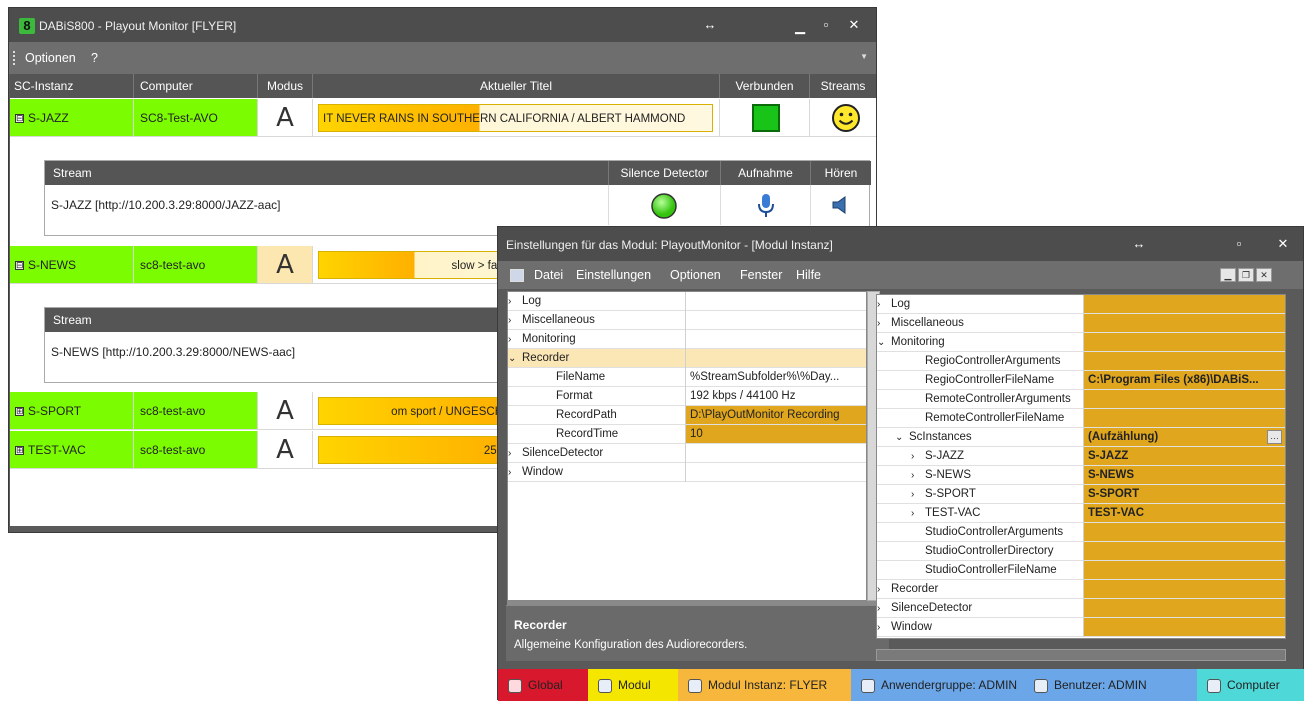 This screenshot has width=1304, height=701. What do you see at coordinates (1246, 275) in the screenshot?
I see `mdi-restore-button: ❐` at bounding box center [1246, 275].